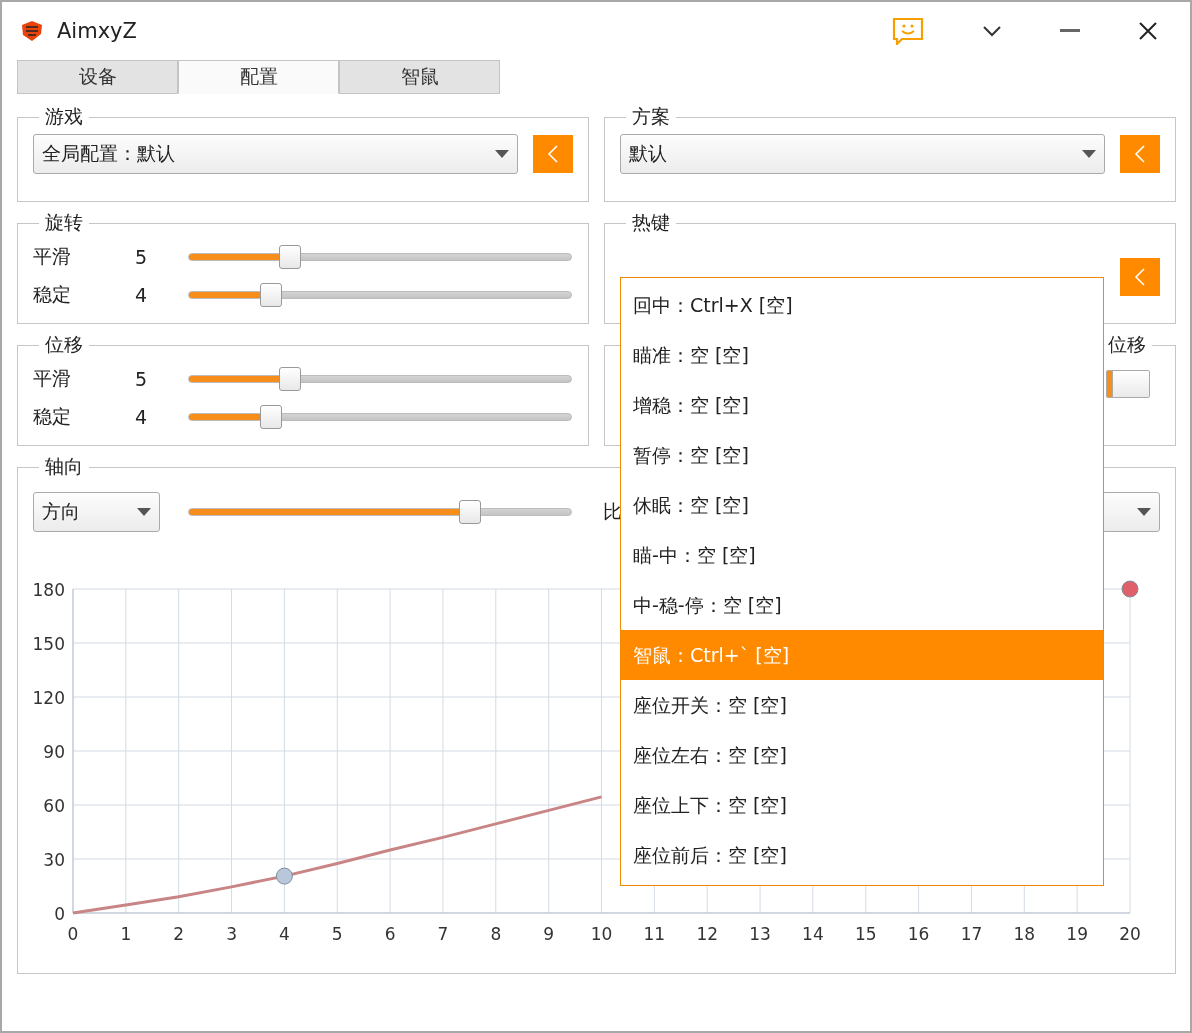 This screenshot has height=1033, width=1192. What do you see at coordinates (48, 590) in the screenshot?
I see `axis-tick-label: 180` at bounding box center [48, 590].